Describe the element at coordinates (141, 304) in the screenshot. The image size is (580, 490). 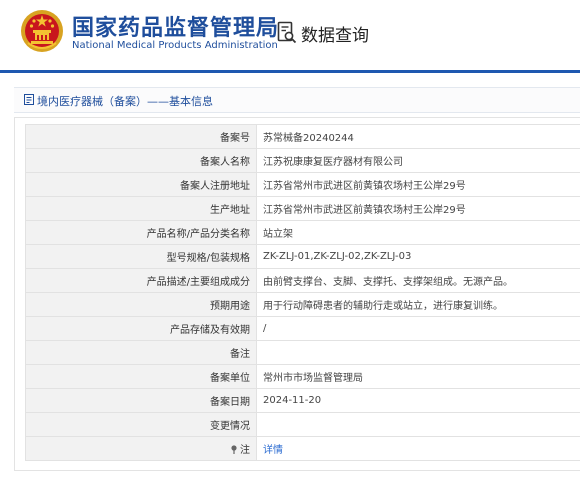
I see `row-label: 预期用途` at that location.